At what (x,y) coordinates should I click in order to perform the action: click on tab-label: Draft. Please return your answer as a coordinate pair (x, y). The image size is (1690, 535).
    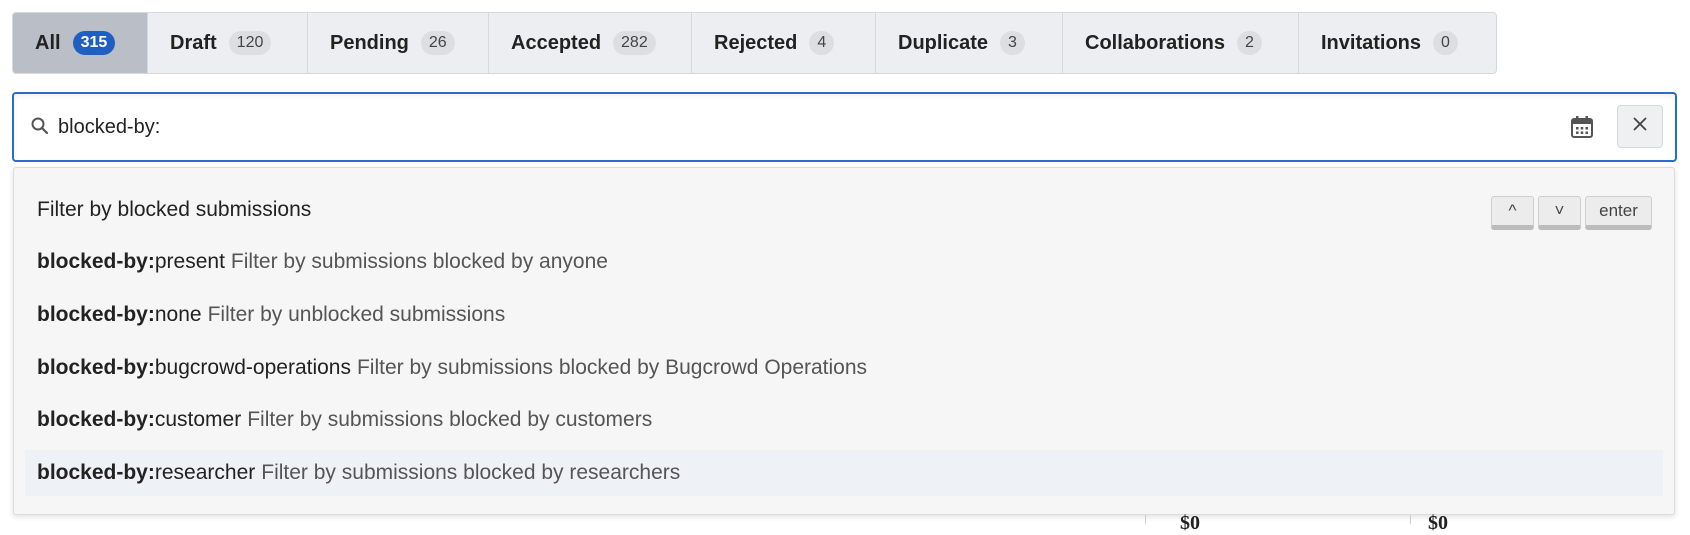
    Looking at the image, I should click on (193, 42).